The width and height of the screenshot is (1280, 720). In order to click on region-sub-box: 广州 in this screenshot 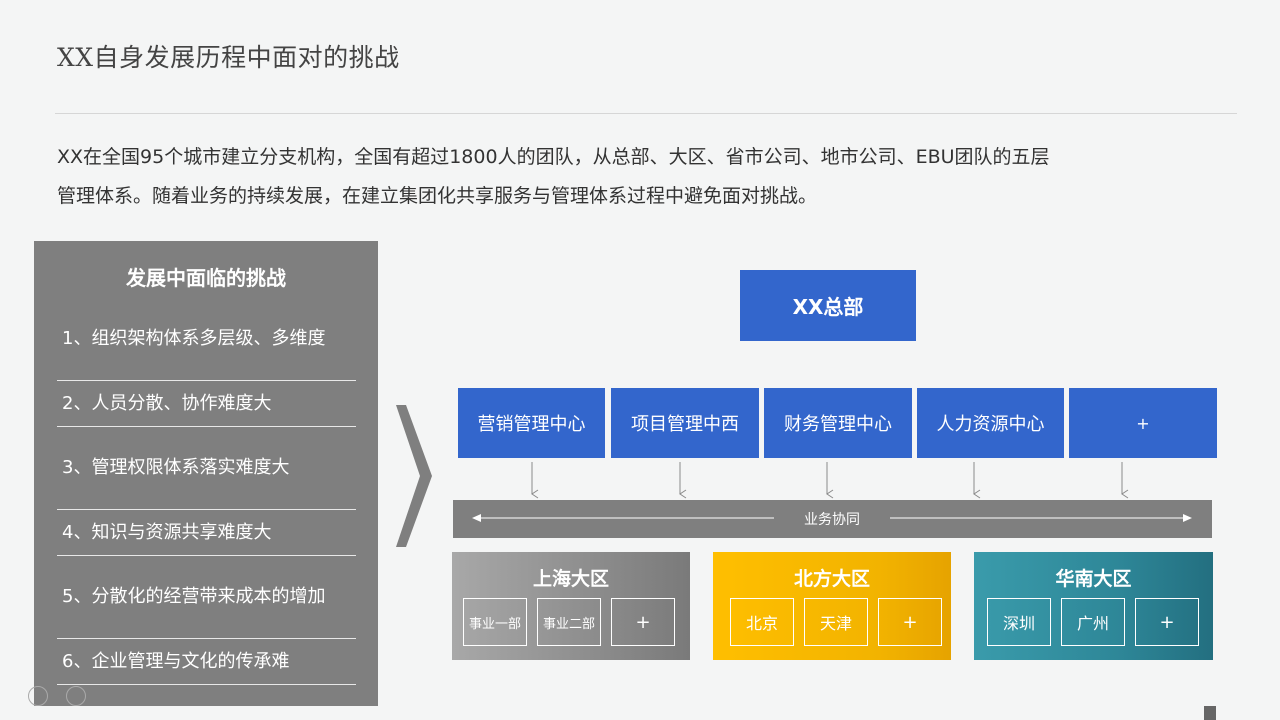, I will do `click(1093, 622)`.